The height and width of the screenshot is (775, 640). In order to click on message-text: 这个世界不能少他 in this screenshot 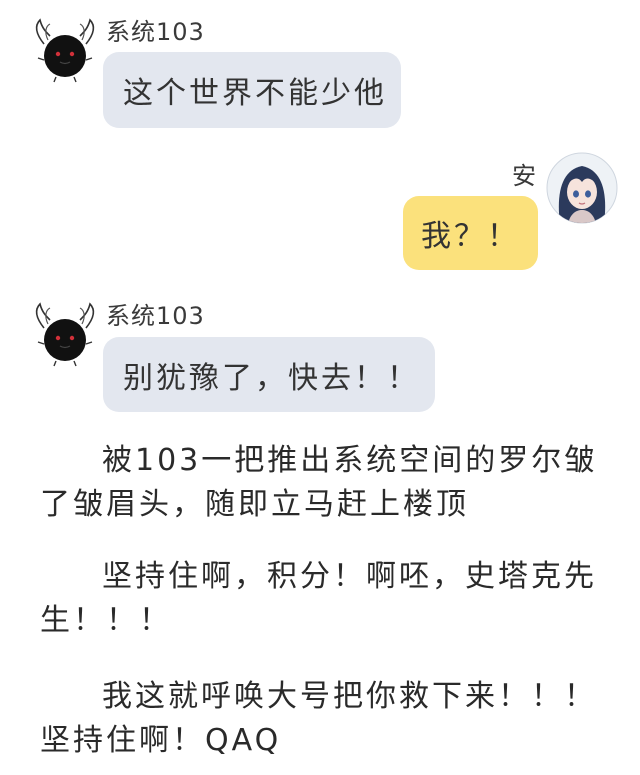, I will do `click(255, 93)`.